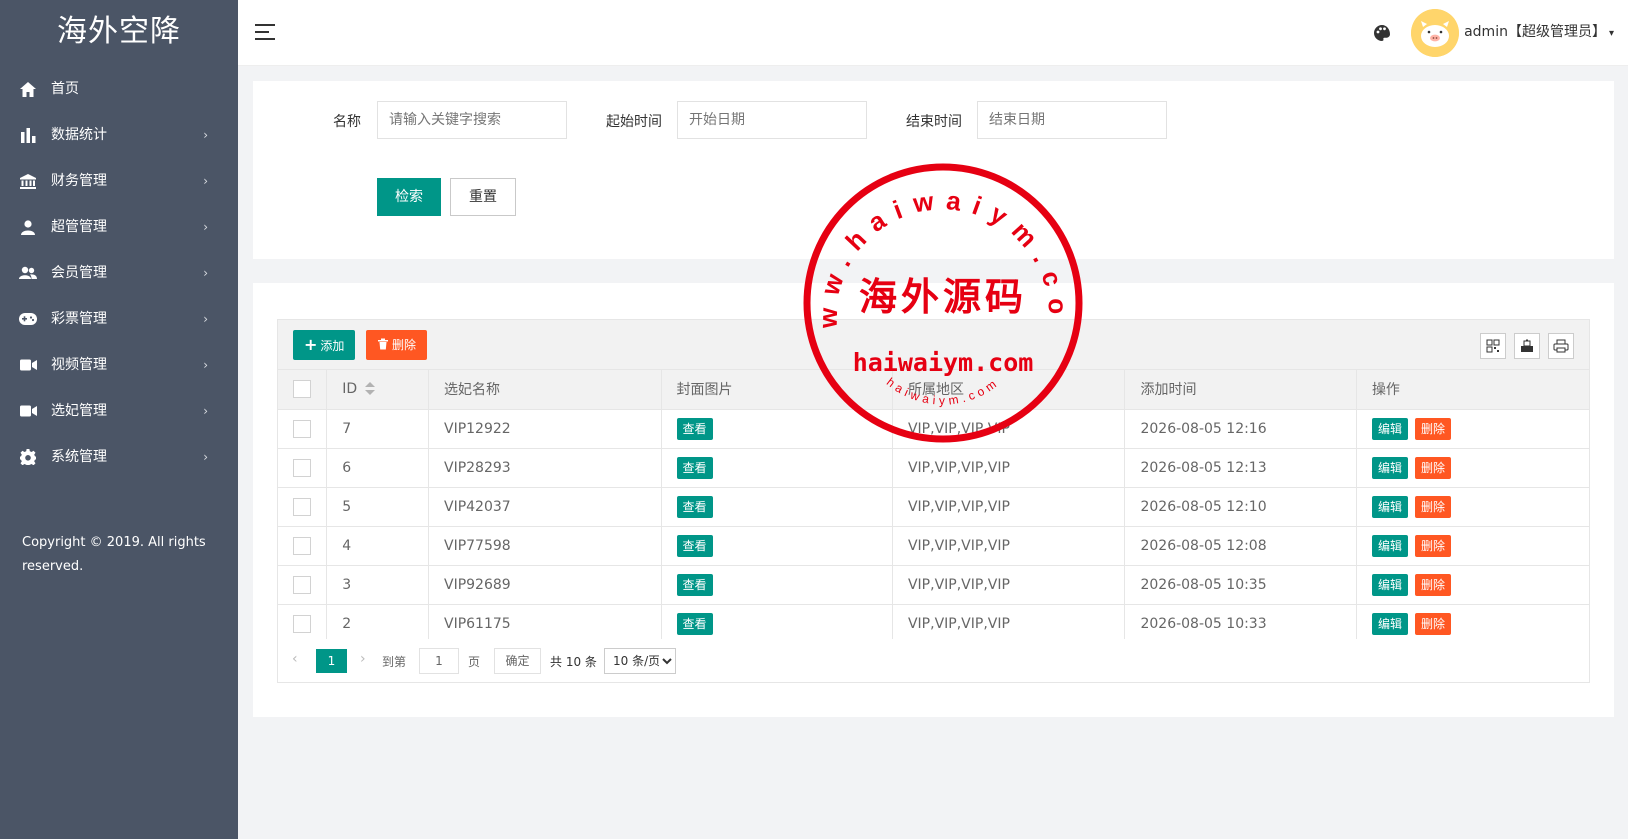  I want to click on trash-icon, so click(383, 344).